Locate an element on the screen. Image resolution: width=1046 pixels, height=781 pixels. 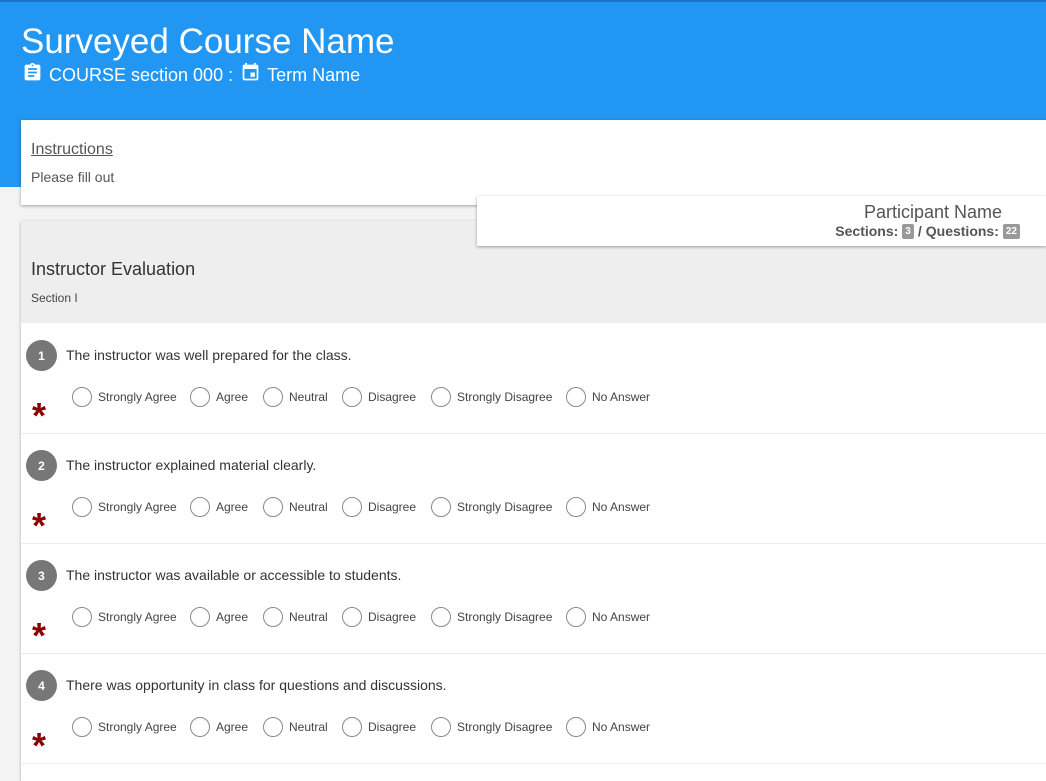
course-section: COURSE section 000 is located at coordinates (136, 74).